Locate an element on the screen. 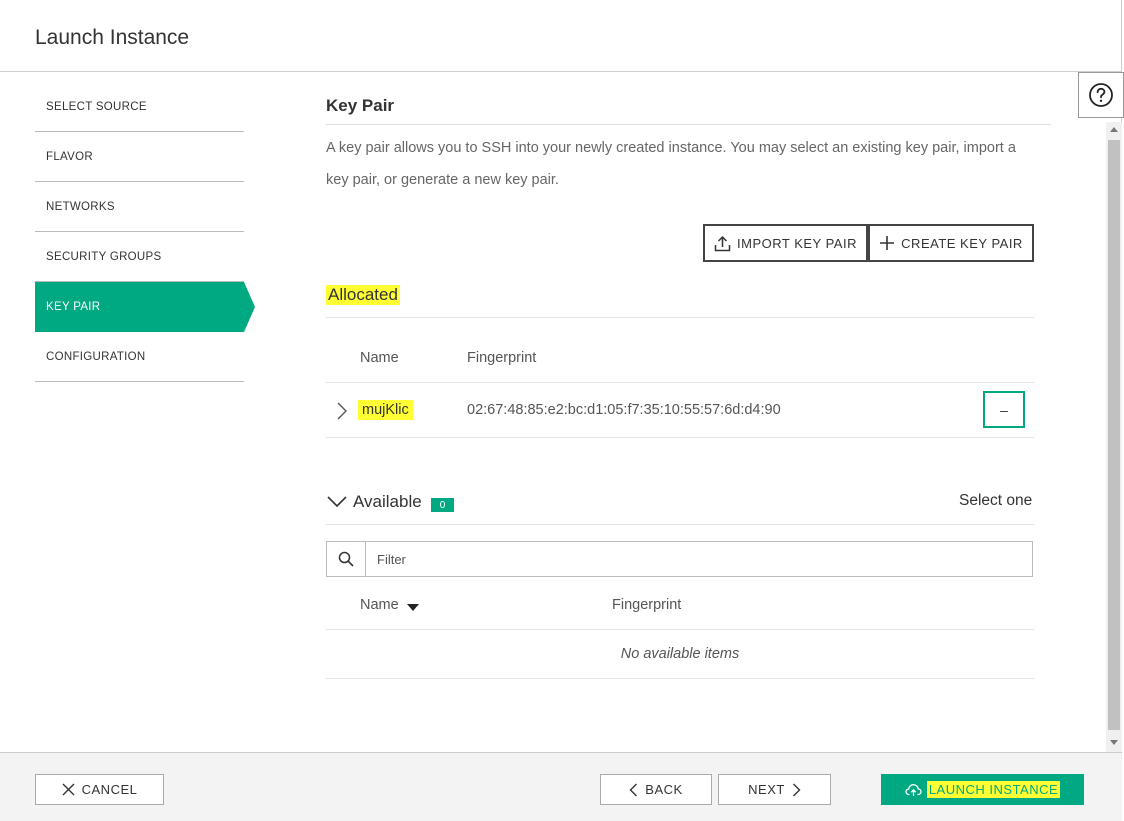 The image size is (1124, 821). deallocate-button: – is located at coordinates (1004, 409).